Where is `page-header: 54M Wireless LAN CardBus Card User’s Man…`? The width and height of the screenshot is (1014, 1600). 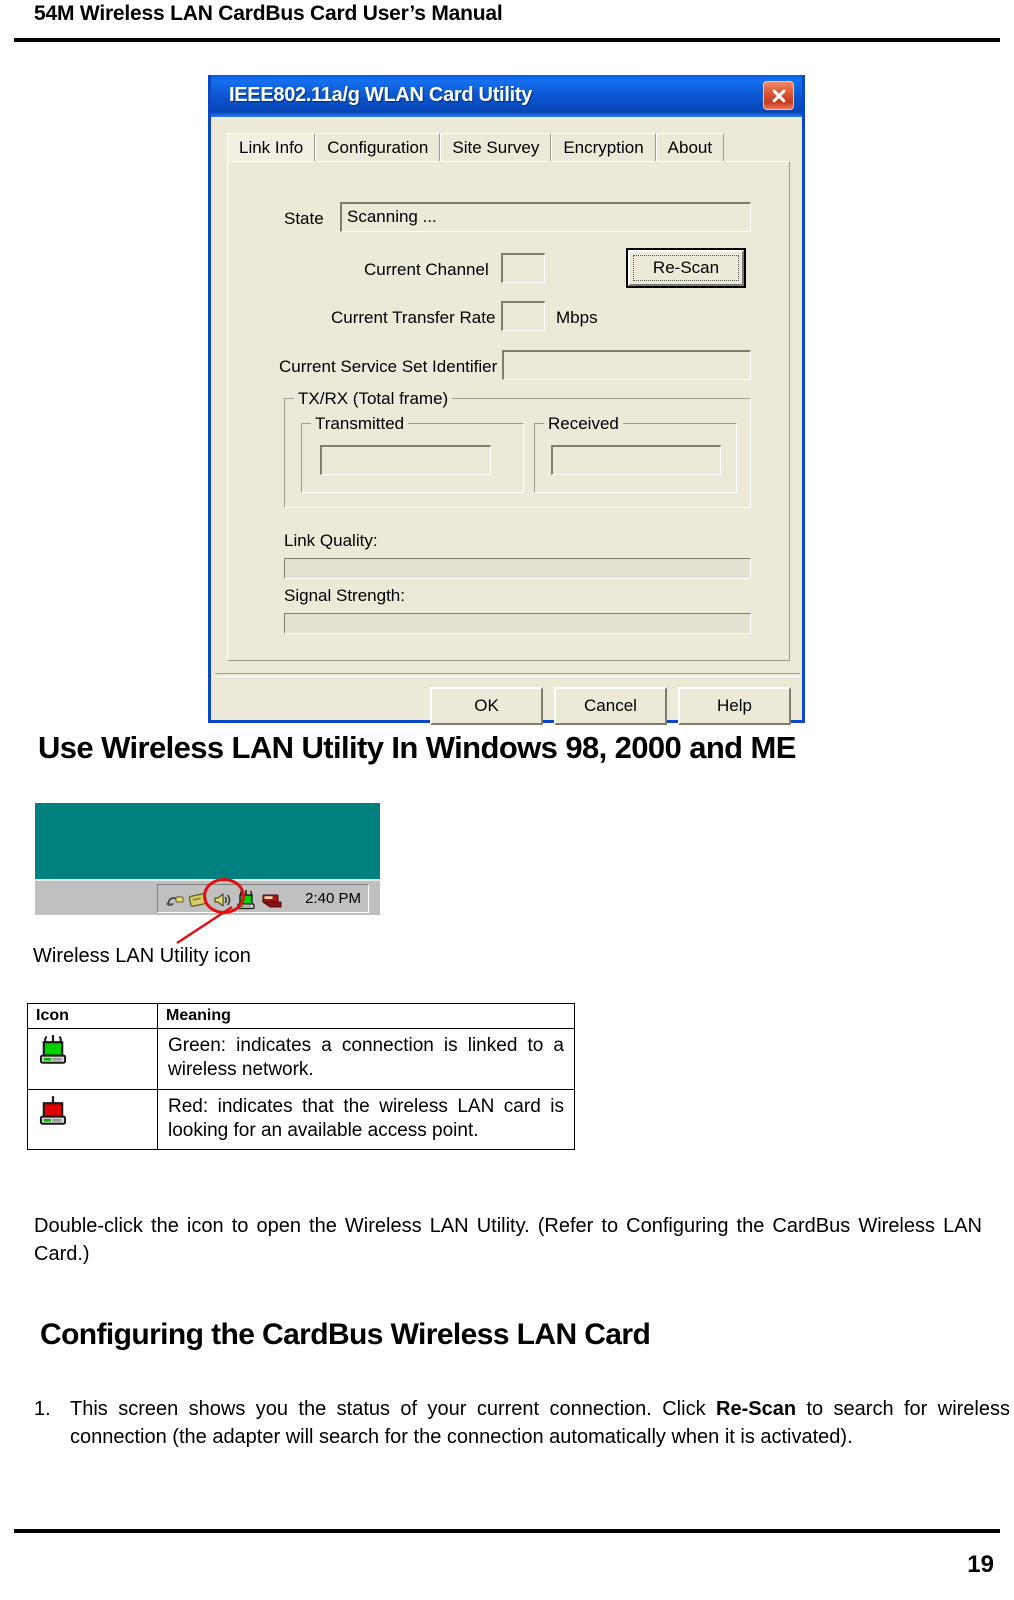 page-header: 54M Wireless LAN CardBus Card User’s Man… is located at coordinates (507, 23).